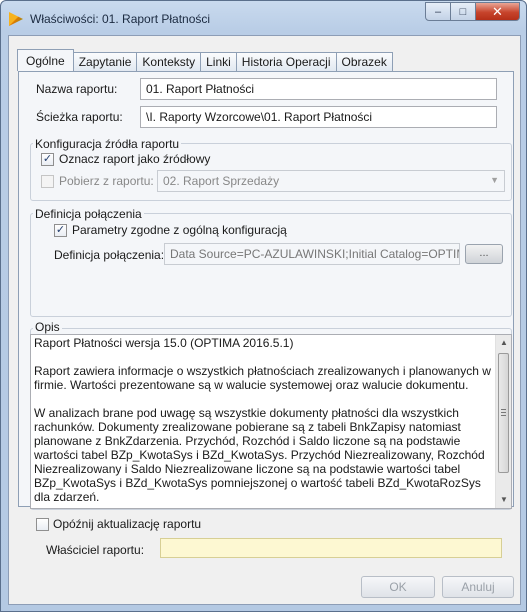 This screenshot has height=612, width=527. What do you see at coordinates (79, 117) in the screenshot?
I see `report-path-label: Ścieżka raportu:` at bounding box center [79, 117].